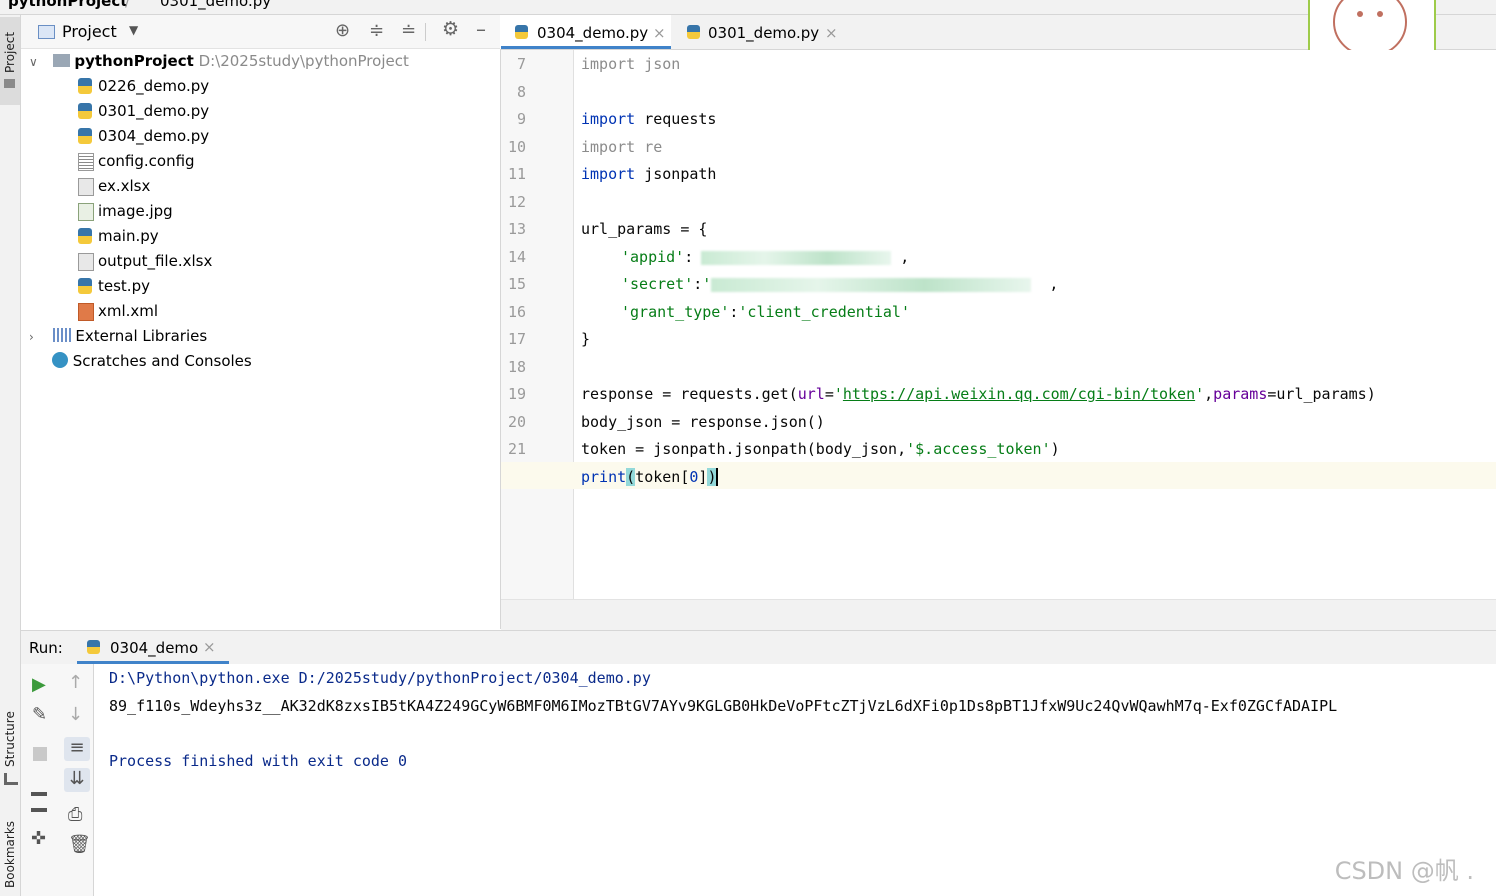 This screenshot has width=1496, height=896. I want to click on line-number: 15, so click(516, 284).